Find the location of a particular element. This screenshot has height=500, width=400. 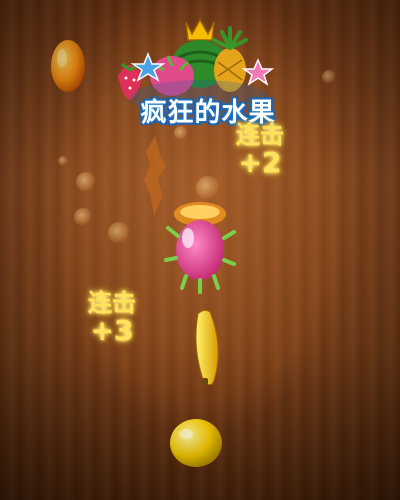

star-icon is located at coordinates (258, 72).